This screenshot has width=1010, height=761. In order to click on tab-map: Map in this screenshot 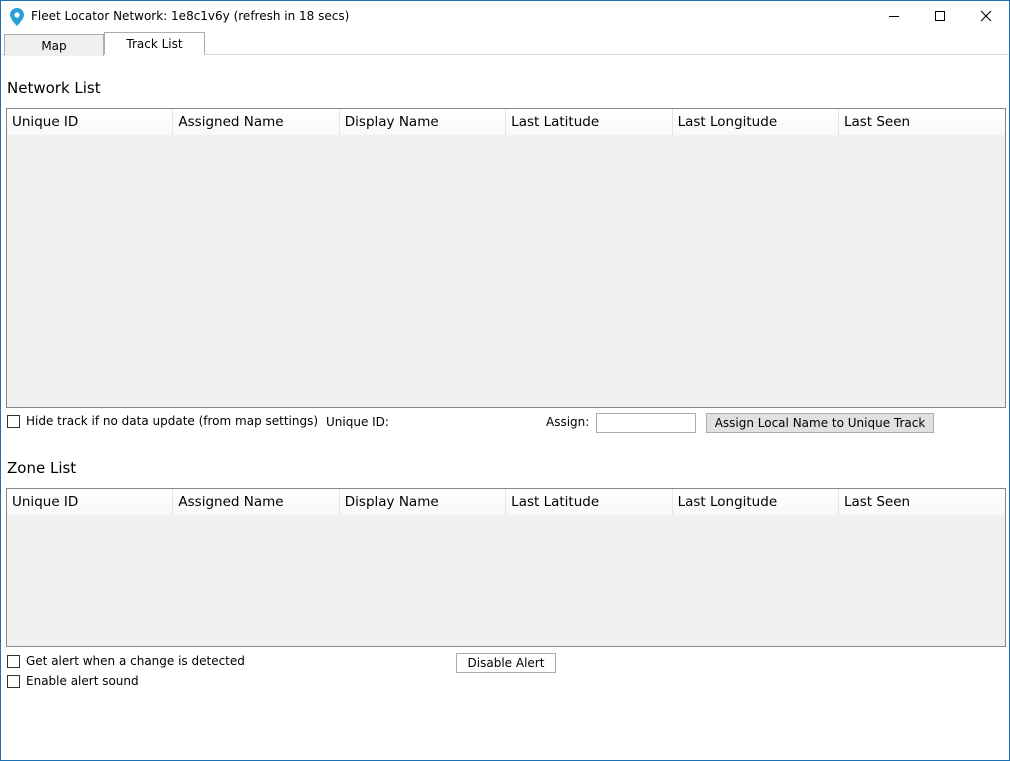, I will do `click(54, 45)`.